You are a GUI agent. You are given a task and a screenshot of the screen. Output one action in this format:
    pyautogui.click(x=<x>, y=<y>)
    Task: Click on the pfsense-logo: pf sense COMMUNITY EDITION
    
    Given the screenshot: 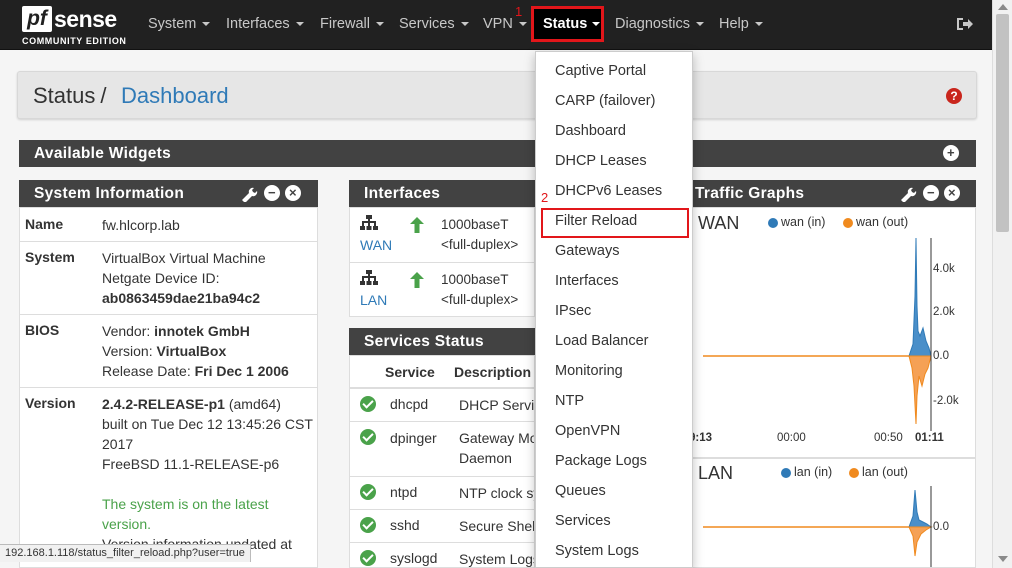 What is the action you would take?
    pyautogui.click(x=77, y=26)
    